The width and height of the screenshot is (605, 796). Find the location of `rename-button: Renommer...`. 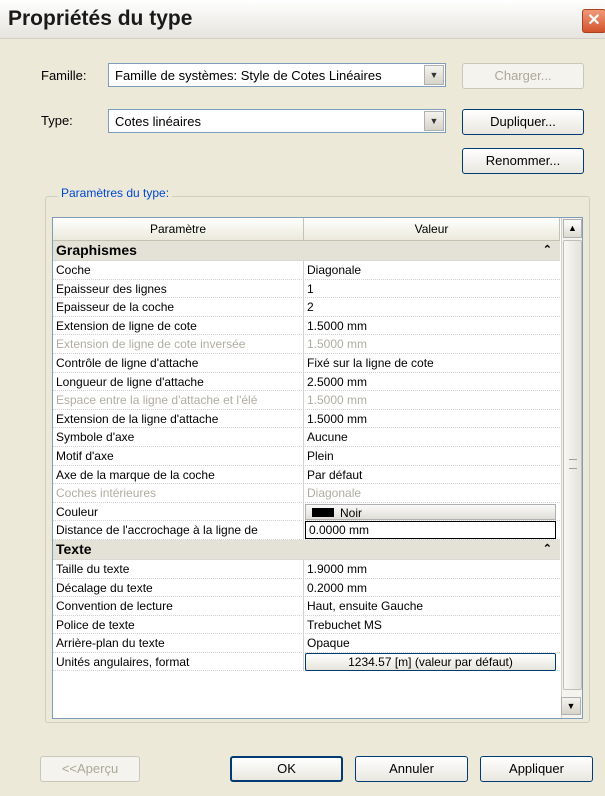

rename-button: Renommer... is located at coordinates (523, 161).